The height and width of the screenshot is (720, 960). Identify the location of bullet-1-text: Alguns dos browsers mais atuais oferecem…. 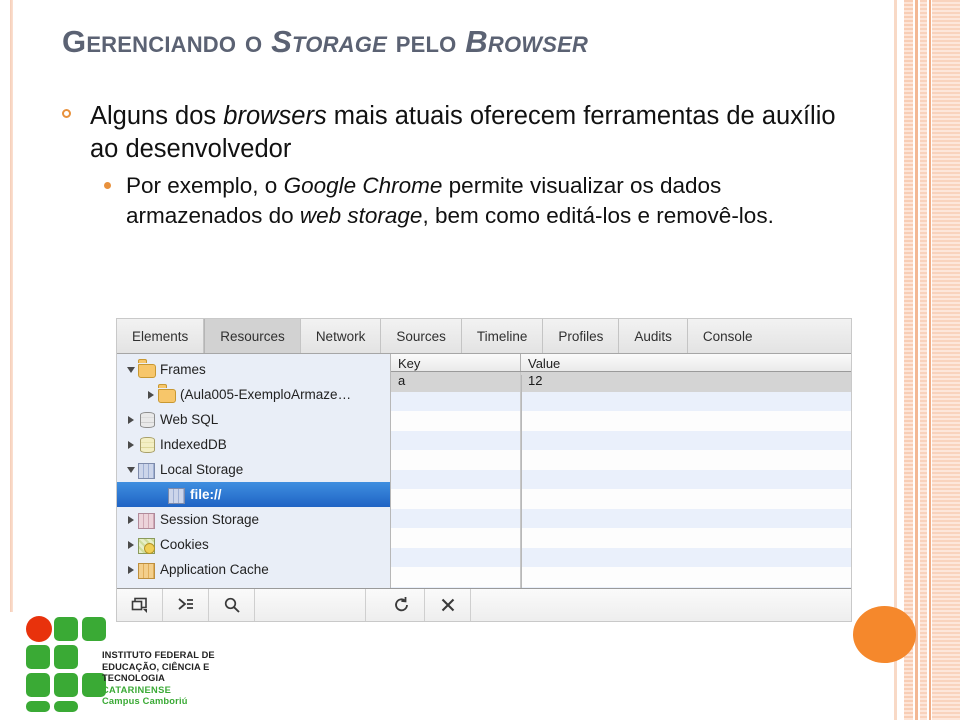
(463, 132).